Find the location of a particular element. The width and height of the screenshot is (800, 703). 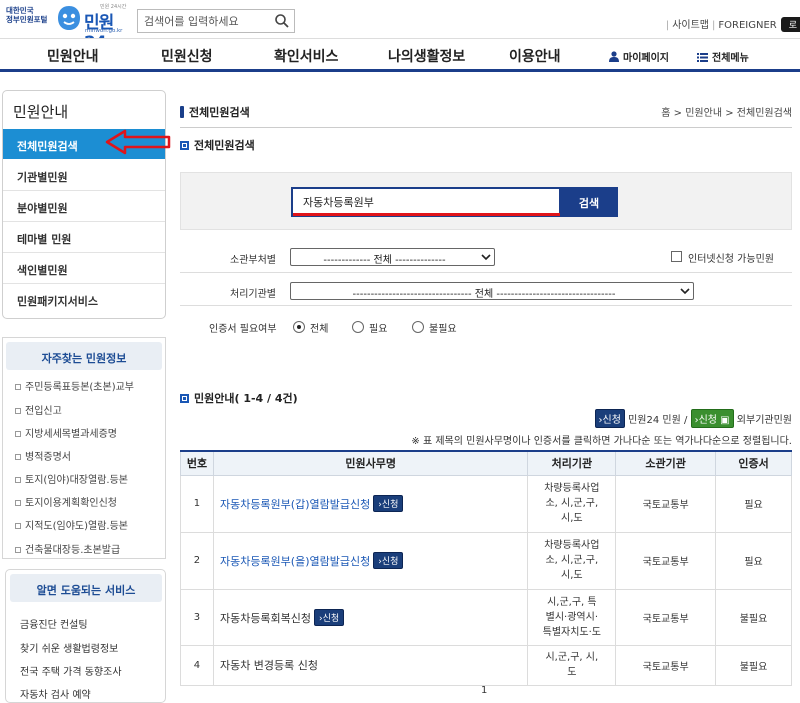

section-bullet-icon is located at coordinates (184, 145).